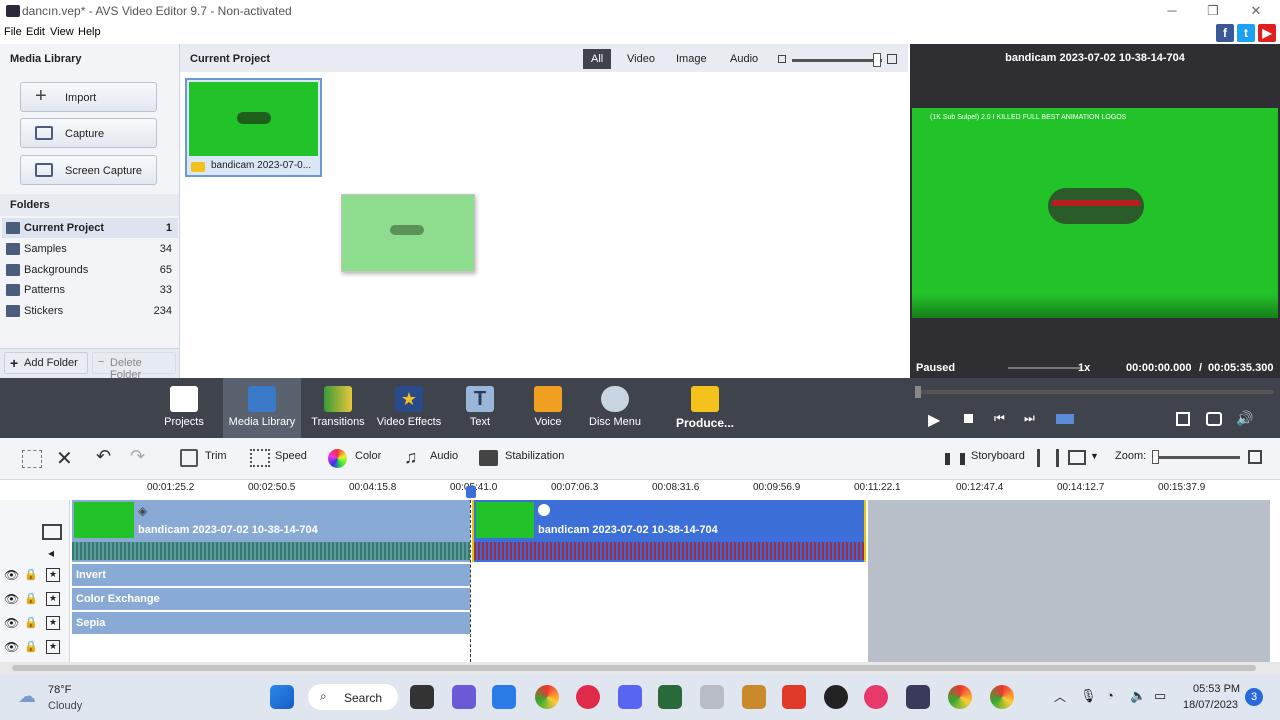  Describe the element at coordinates (1213, 11) in the screenshot. I see `maximize-button: ❐` at that location.